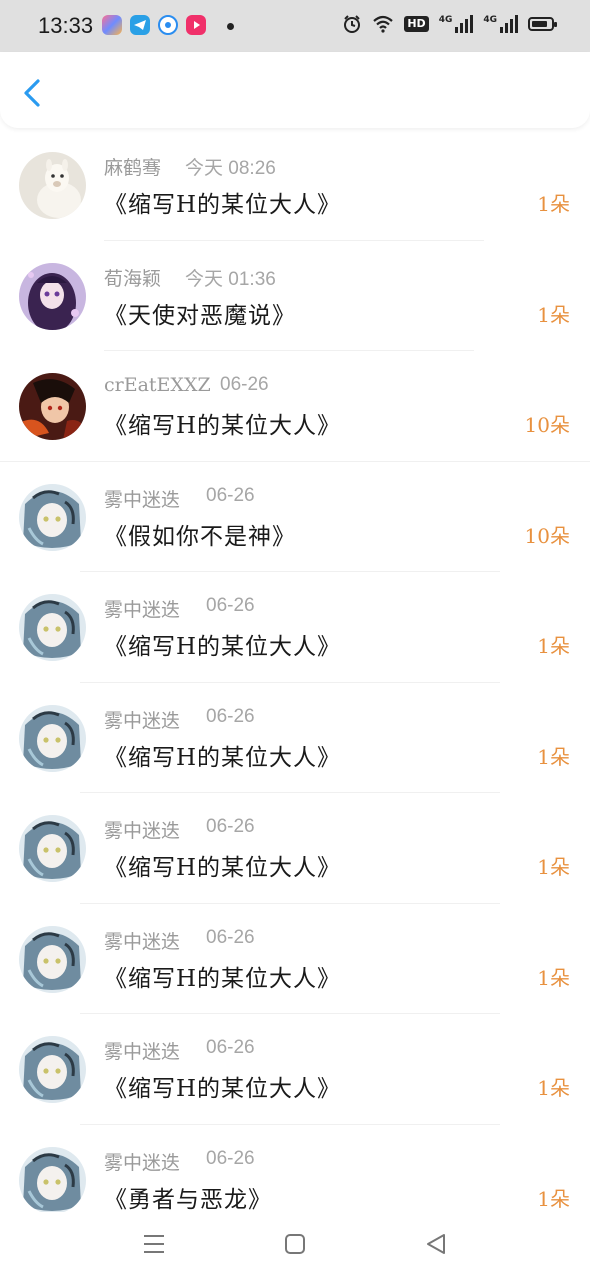  What do you see at coordinates (133, 278) in the screenshot?
I see `sender-name: 荀海颖` at bounding box center [133, 278].